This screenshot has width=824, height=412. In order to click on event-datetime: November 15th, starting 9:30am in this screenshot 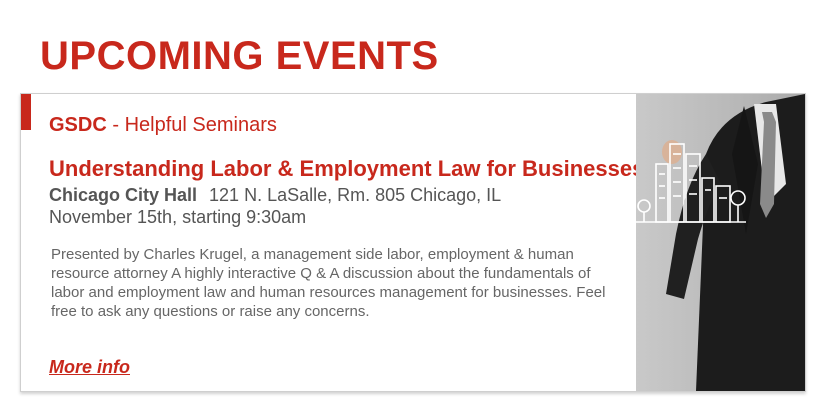, I will do `click(178, 217)`.